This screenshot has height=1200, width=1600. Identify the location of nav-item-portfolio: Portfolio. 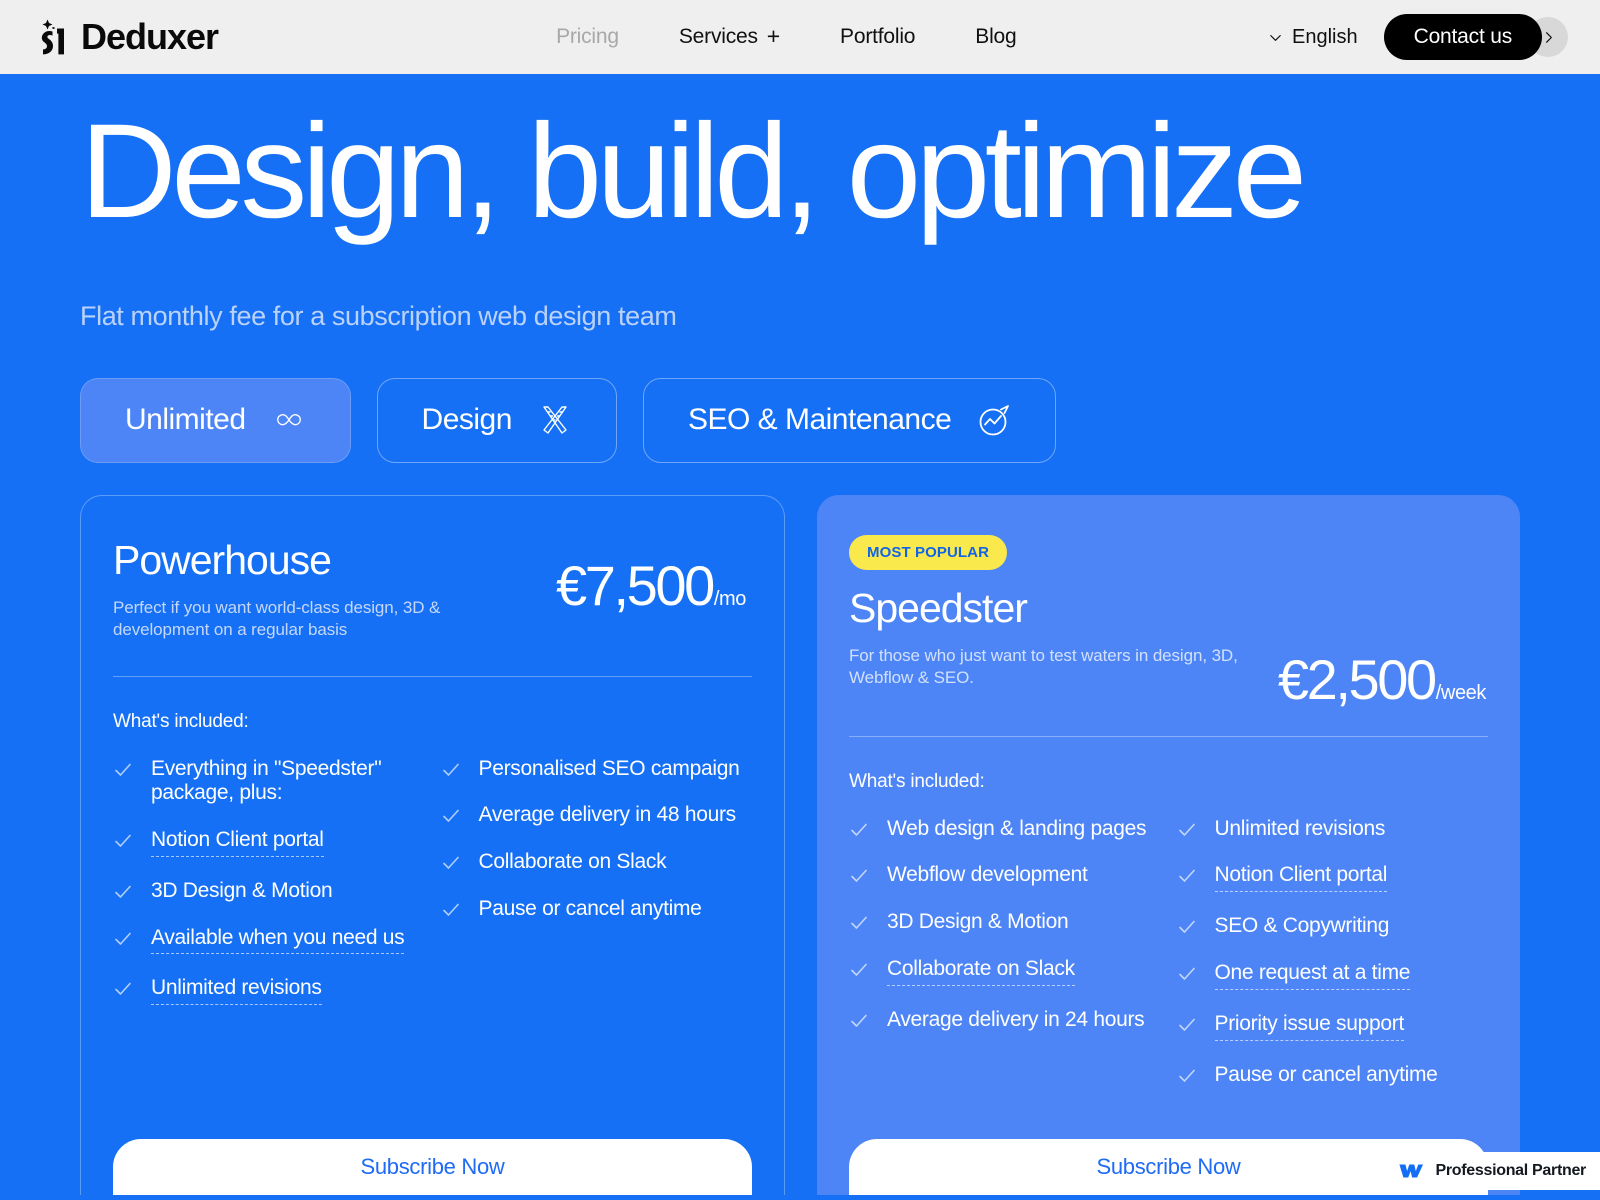
(877, 37).